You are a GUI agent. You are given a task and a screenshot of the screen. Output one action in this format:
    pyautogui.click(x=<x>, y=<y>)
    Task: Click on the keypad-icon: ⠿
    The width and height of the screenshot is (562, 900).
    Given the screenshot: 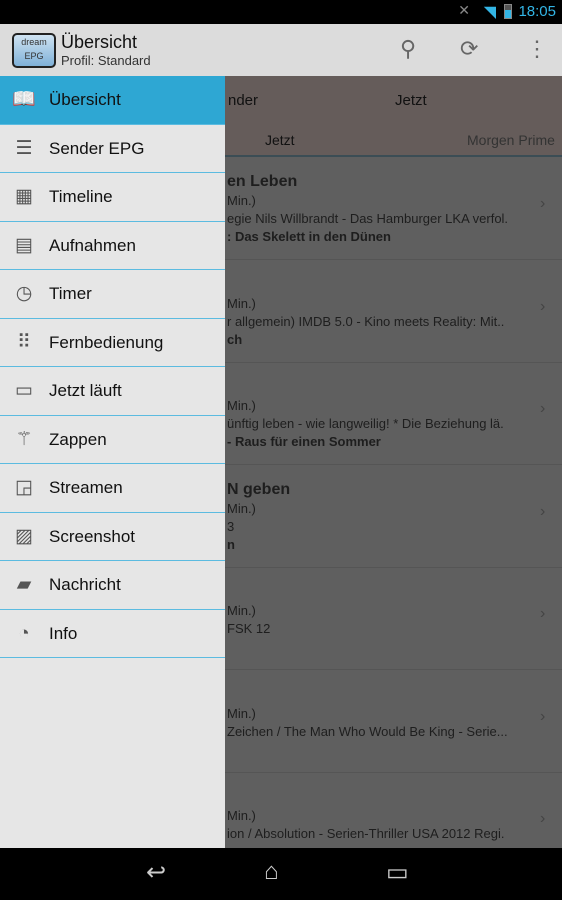 What is the action you would take?
    pyautogui.click(x=24, y=342)
    